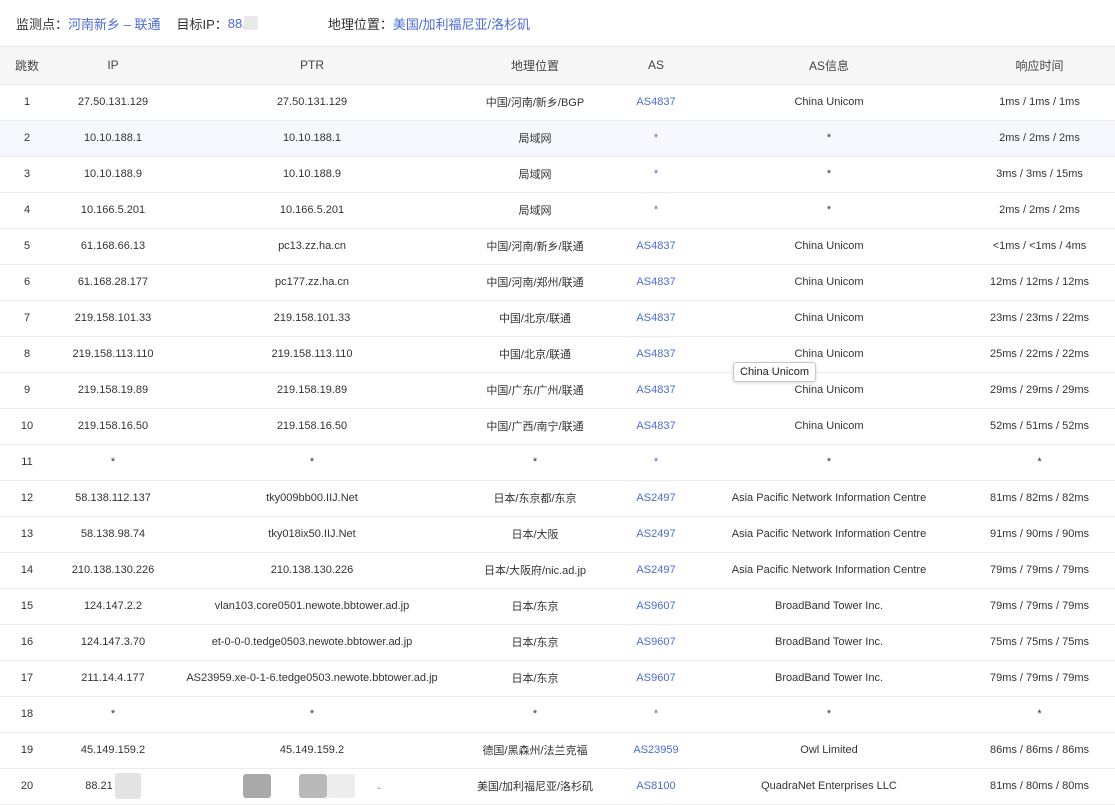  What do you see at coordinates (829, 750) in the screenshot?
I see `as-info-cell-text: Owl Limited` at bounding box center [829, 750].